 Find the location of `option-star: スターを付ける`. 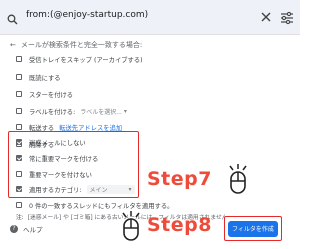

option-star: スターを付ける is located at coordinates (44, 94).